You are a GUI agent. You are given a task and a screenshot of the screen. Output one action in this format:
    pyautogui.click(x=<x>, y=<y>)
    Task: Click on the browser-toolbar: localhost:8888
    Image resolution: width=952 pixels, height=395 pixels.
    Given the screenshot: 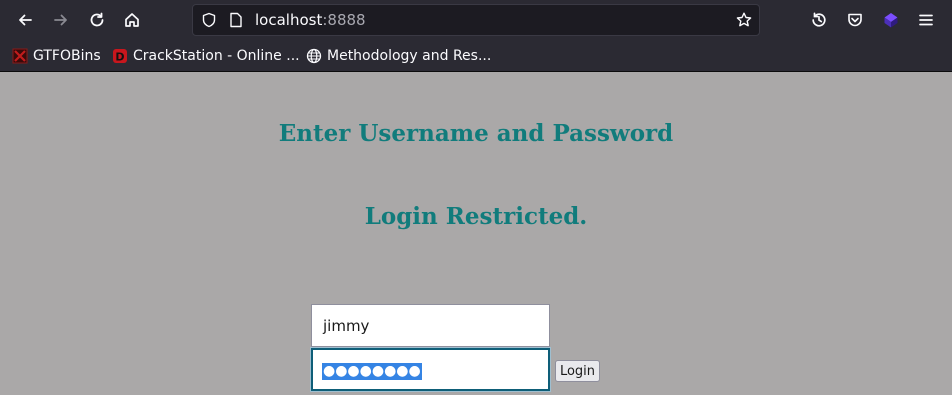 What is the action you would take?
    pyautogui.click(x=476, y=20)
    